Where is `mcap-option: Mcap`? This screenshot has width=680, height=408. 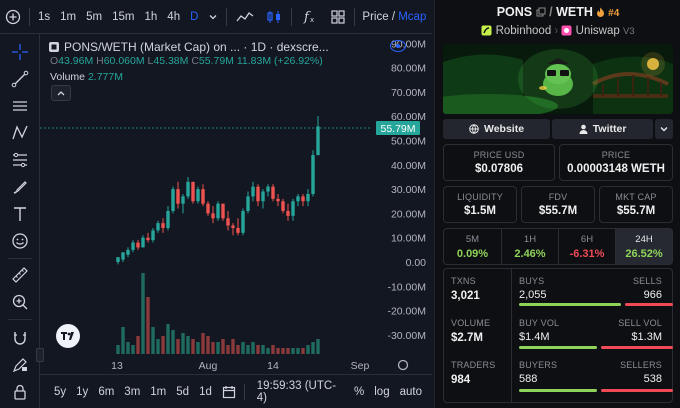 mcap-option: Mcap is located at coordinates (412, 17).